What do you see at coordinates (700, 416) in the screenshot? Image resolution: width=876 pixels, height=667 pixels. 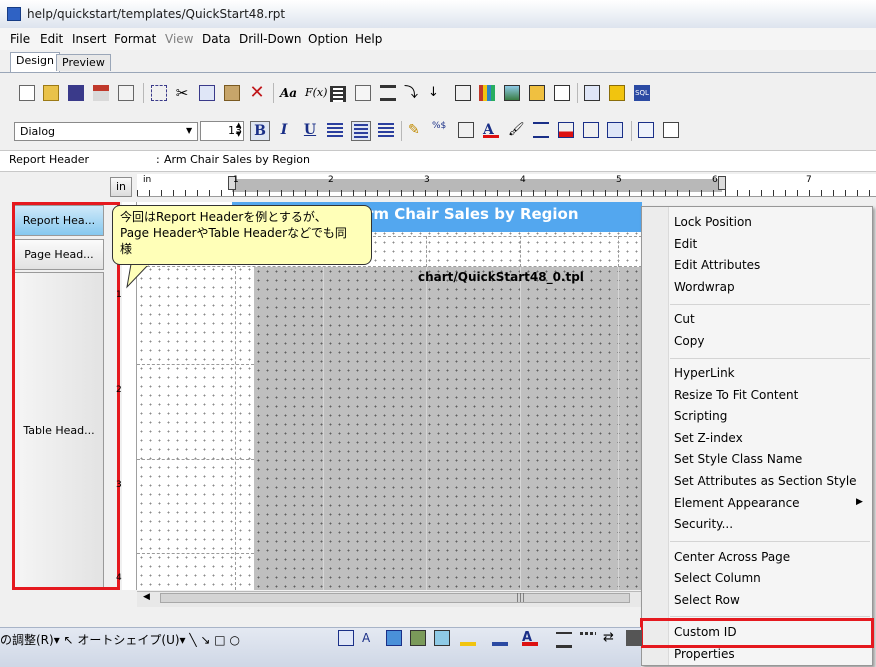 I see `menu-item-scripting: Scripting` at bounding box center [700, 416].